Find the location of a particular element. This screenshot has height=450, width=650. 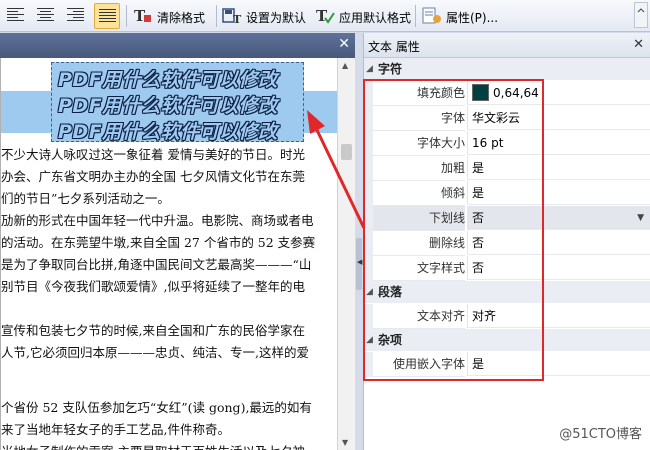

property-strikethrough: 删除线 否 is located at coordinates (507, 243).